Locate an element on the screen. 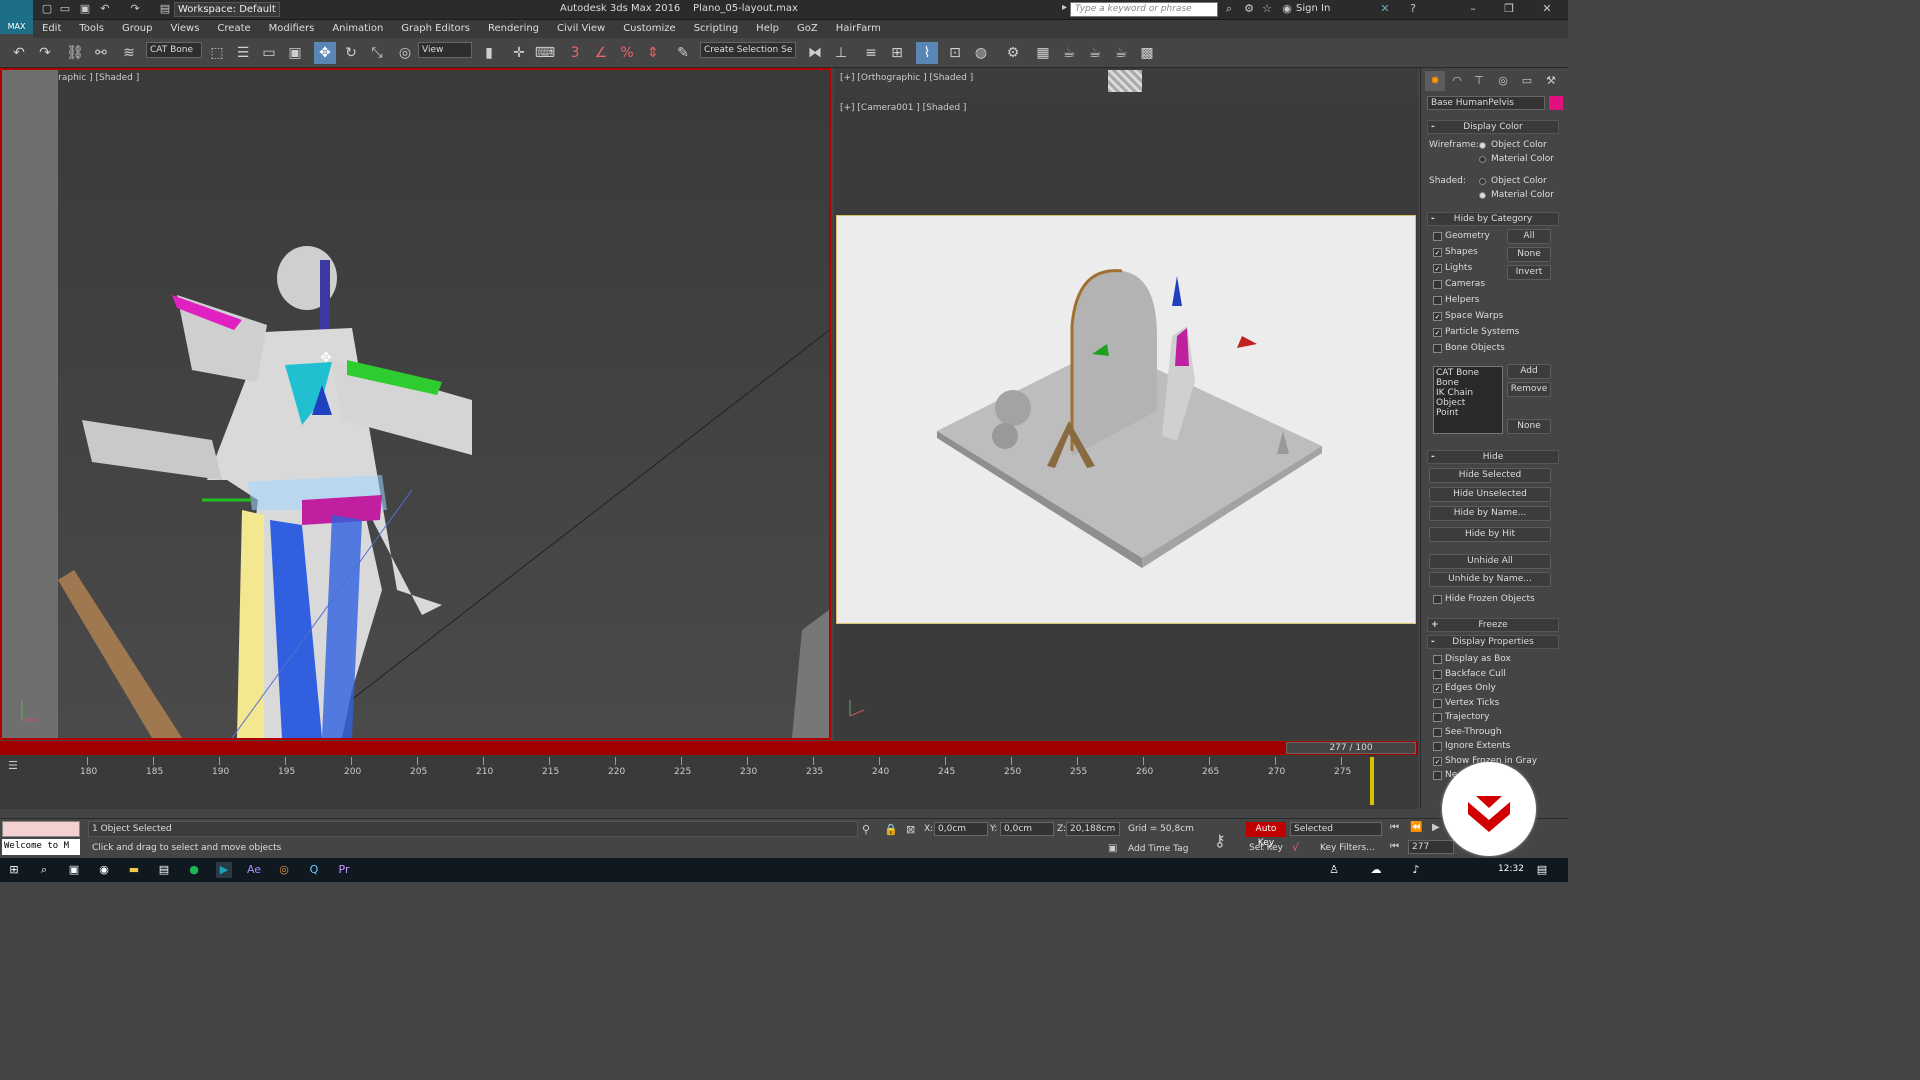 Image resolution: width=1920 pixels, height=1080 pixels. menu-customize: Customize is located at coordinates (649, 28).